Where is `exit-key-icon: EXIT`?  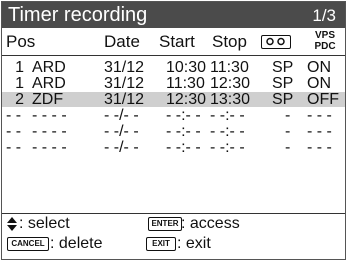
exit-key-icon: EXIT is located at coordinates (161, 244).